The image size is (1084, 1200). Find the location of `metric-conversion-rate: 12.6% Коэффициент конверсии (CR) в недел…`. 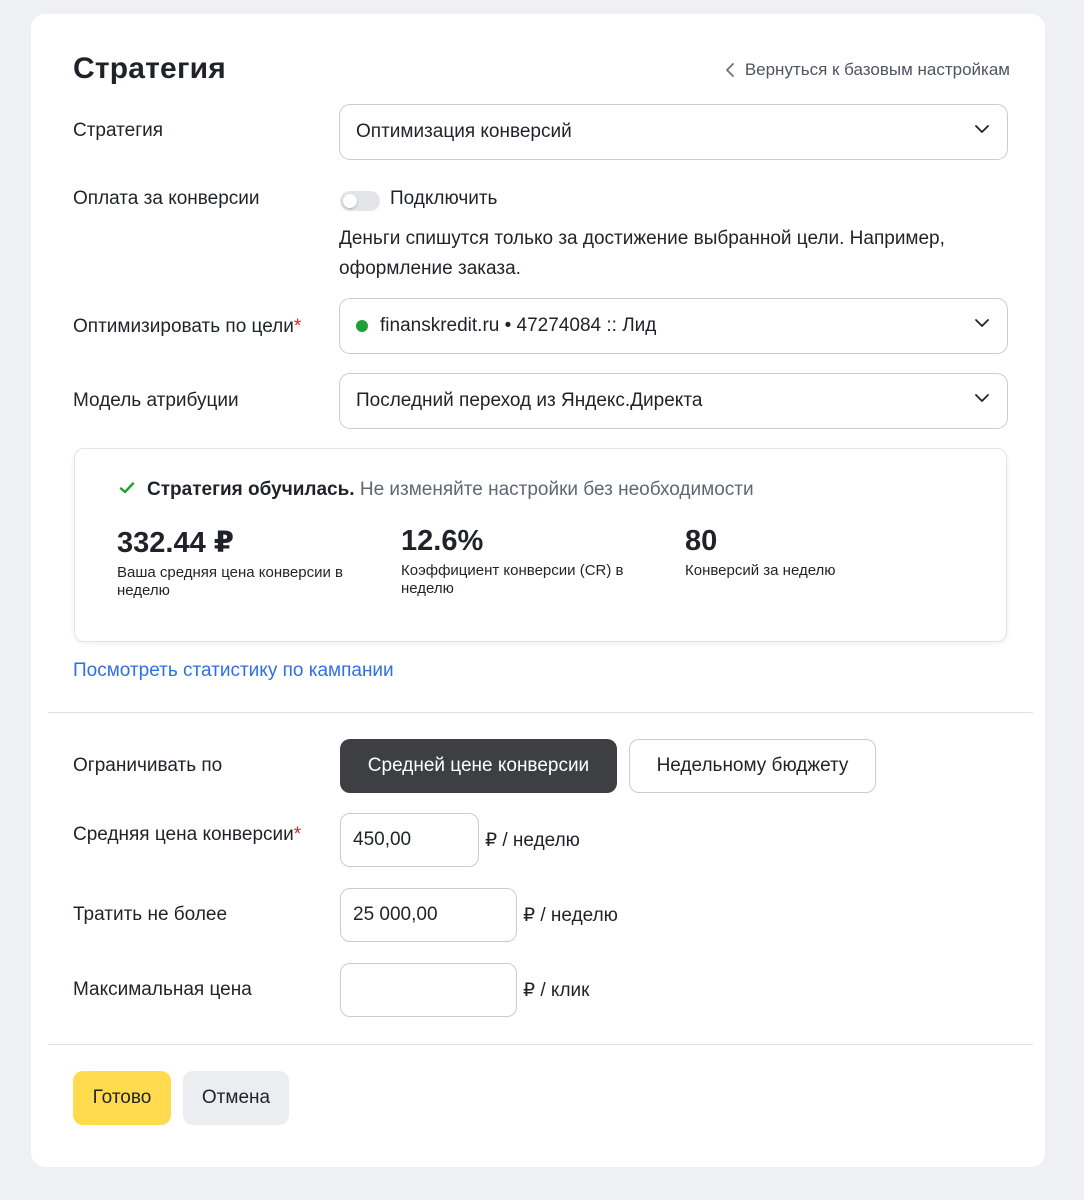

metric-conversion-rate: 12.6% Коэффициент конверсии (CR) в недел… is located at coordinates (526, 561).